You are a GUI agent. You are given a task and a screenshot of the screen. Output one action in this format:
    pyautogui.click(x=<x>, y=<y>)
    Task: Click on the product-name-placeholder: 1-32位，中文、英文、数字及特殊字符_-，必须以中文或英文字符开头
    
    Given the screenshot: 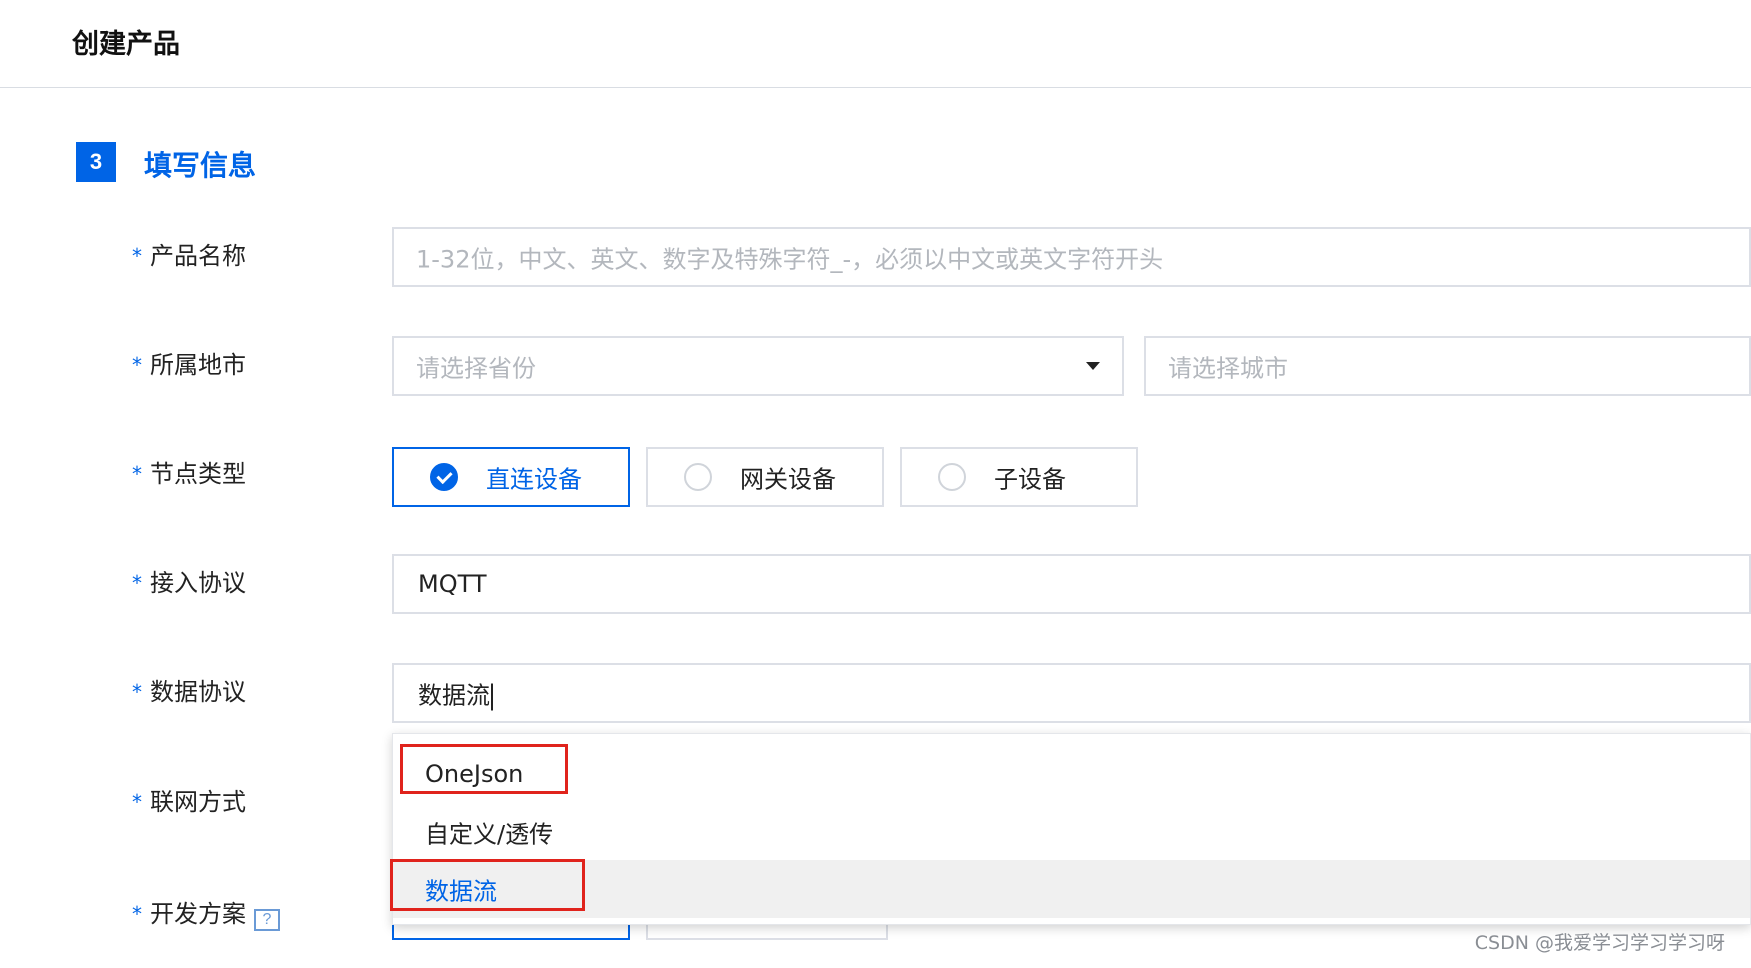 What is the action you would take?
    pyautogui.click(x=790, y=259)
    